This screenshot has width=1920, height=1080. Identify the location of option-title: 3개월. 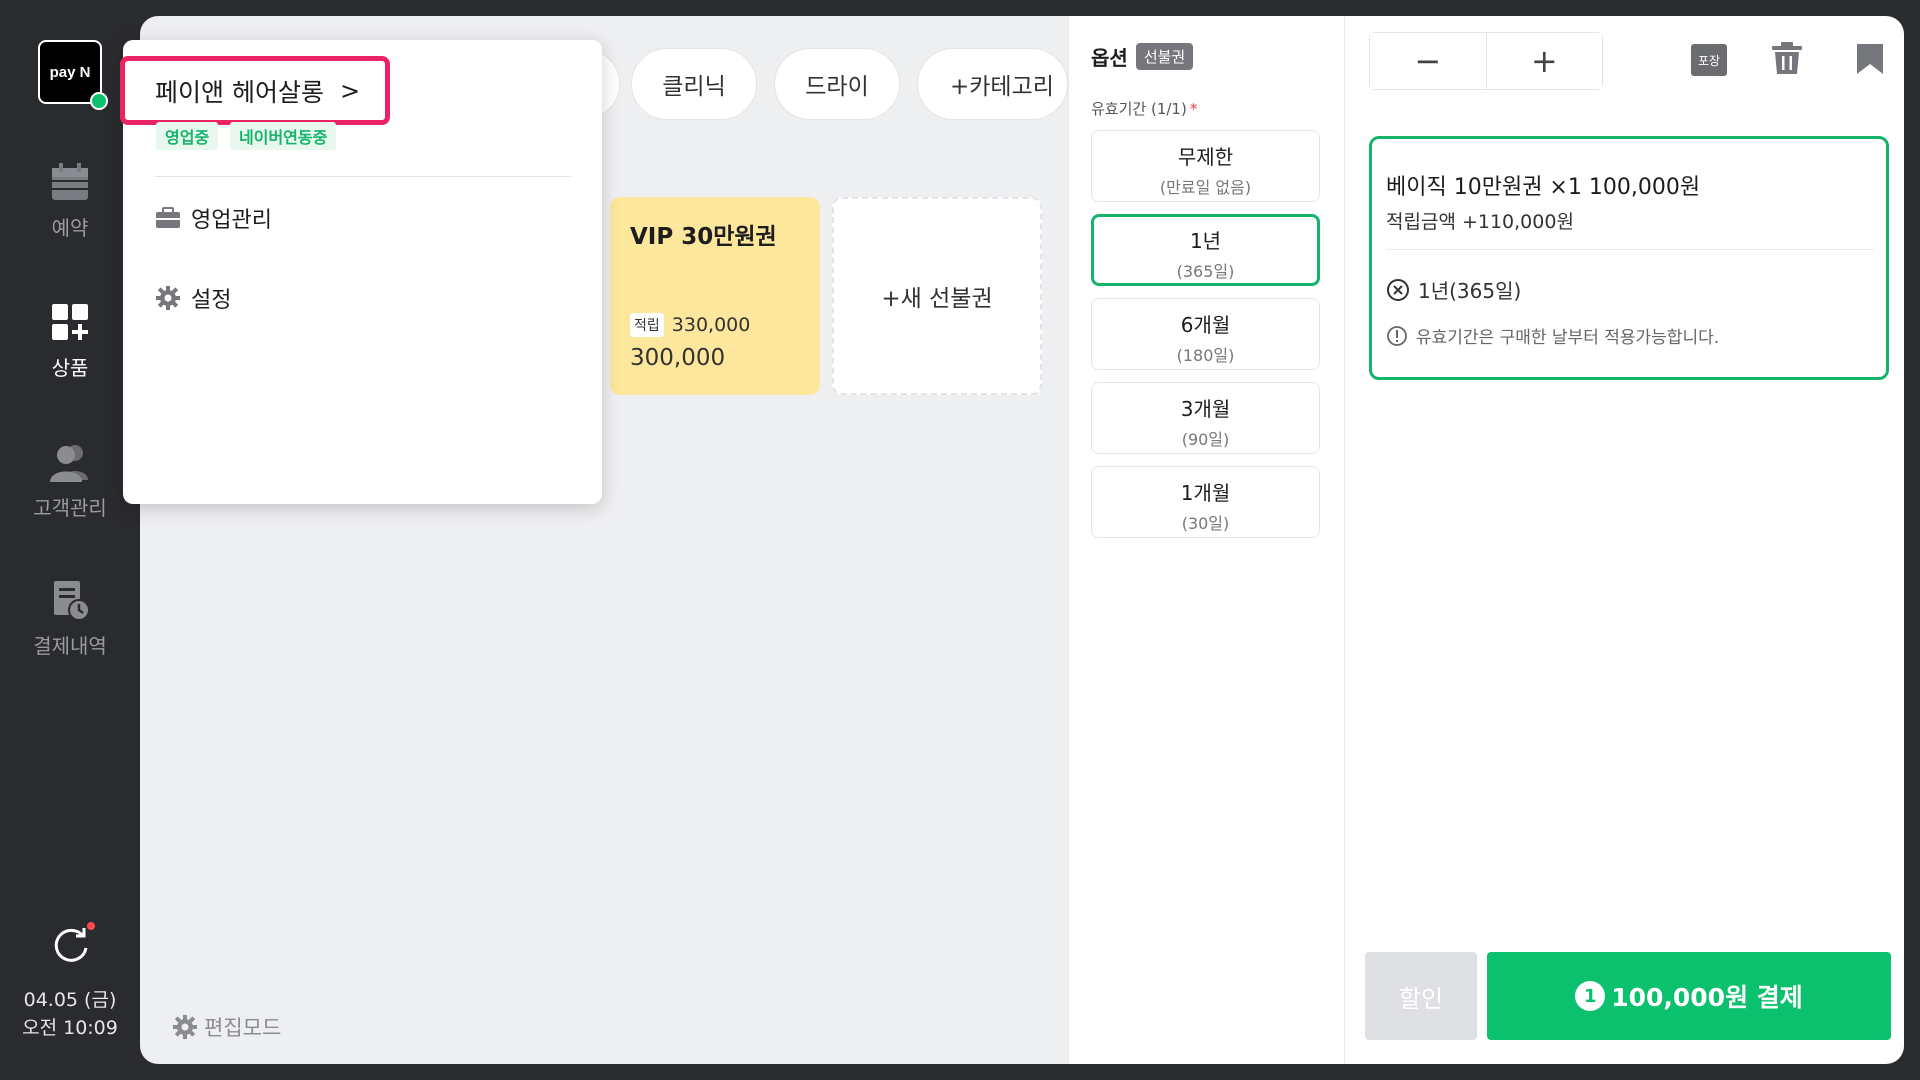
(1205, 409).